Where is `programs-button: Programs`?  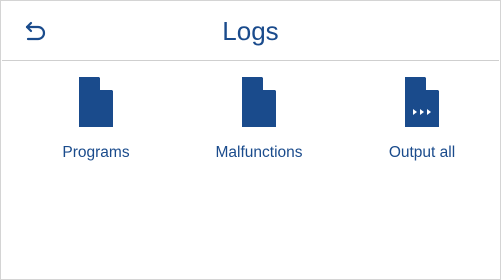
programs-button: Programs is located at coordinates (96, 123).